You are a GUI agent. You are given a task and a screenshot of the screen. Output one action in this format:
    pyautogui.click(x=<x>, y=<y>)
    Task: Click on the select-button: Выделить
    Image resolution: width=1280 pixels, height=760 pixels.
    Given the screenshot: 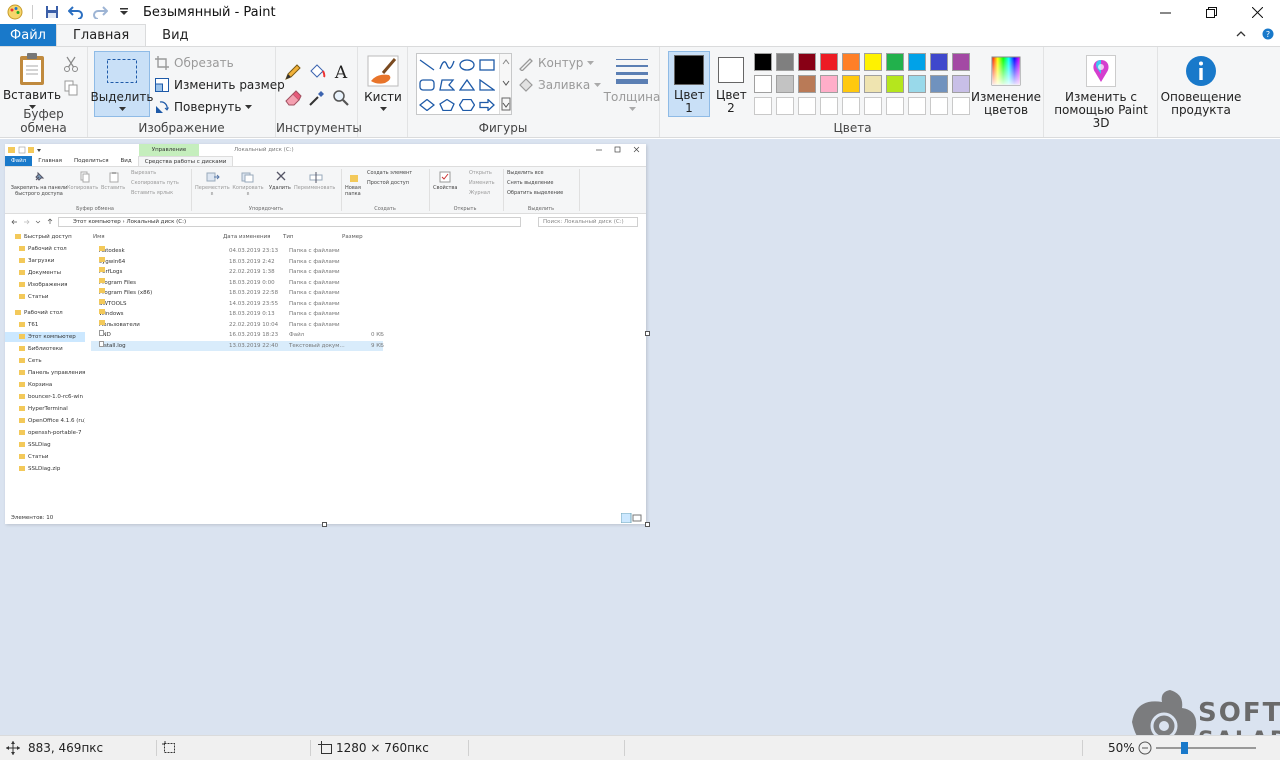 What is the action you would take?
    pyautogui.click(x=122, y=83)
    